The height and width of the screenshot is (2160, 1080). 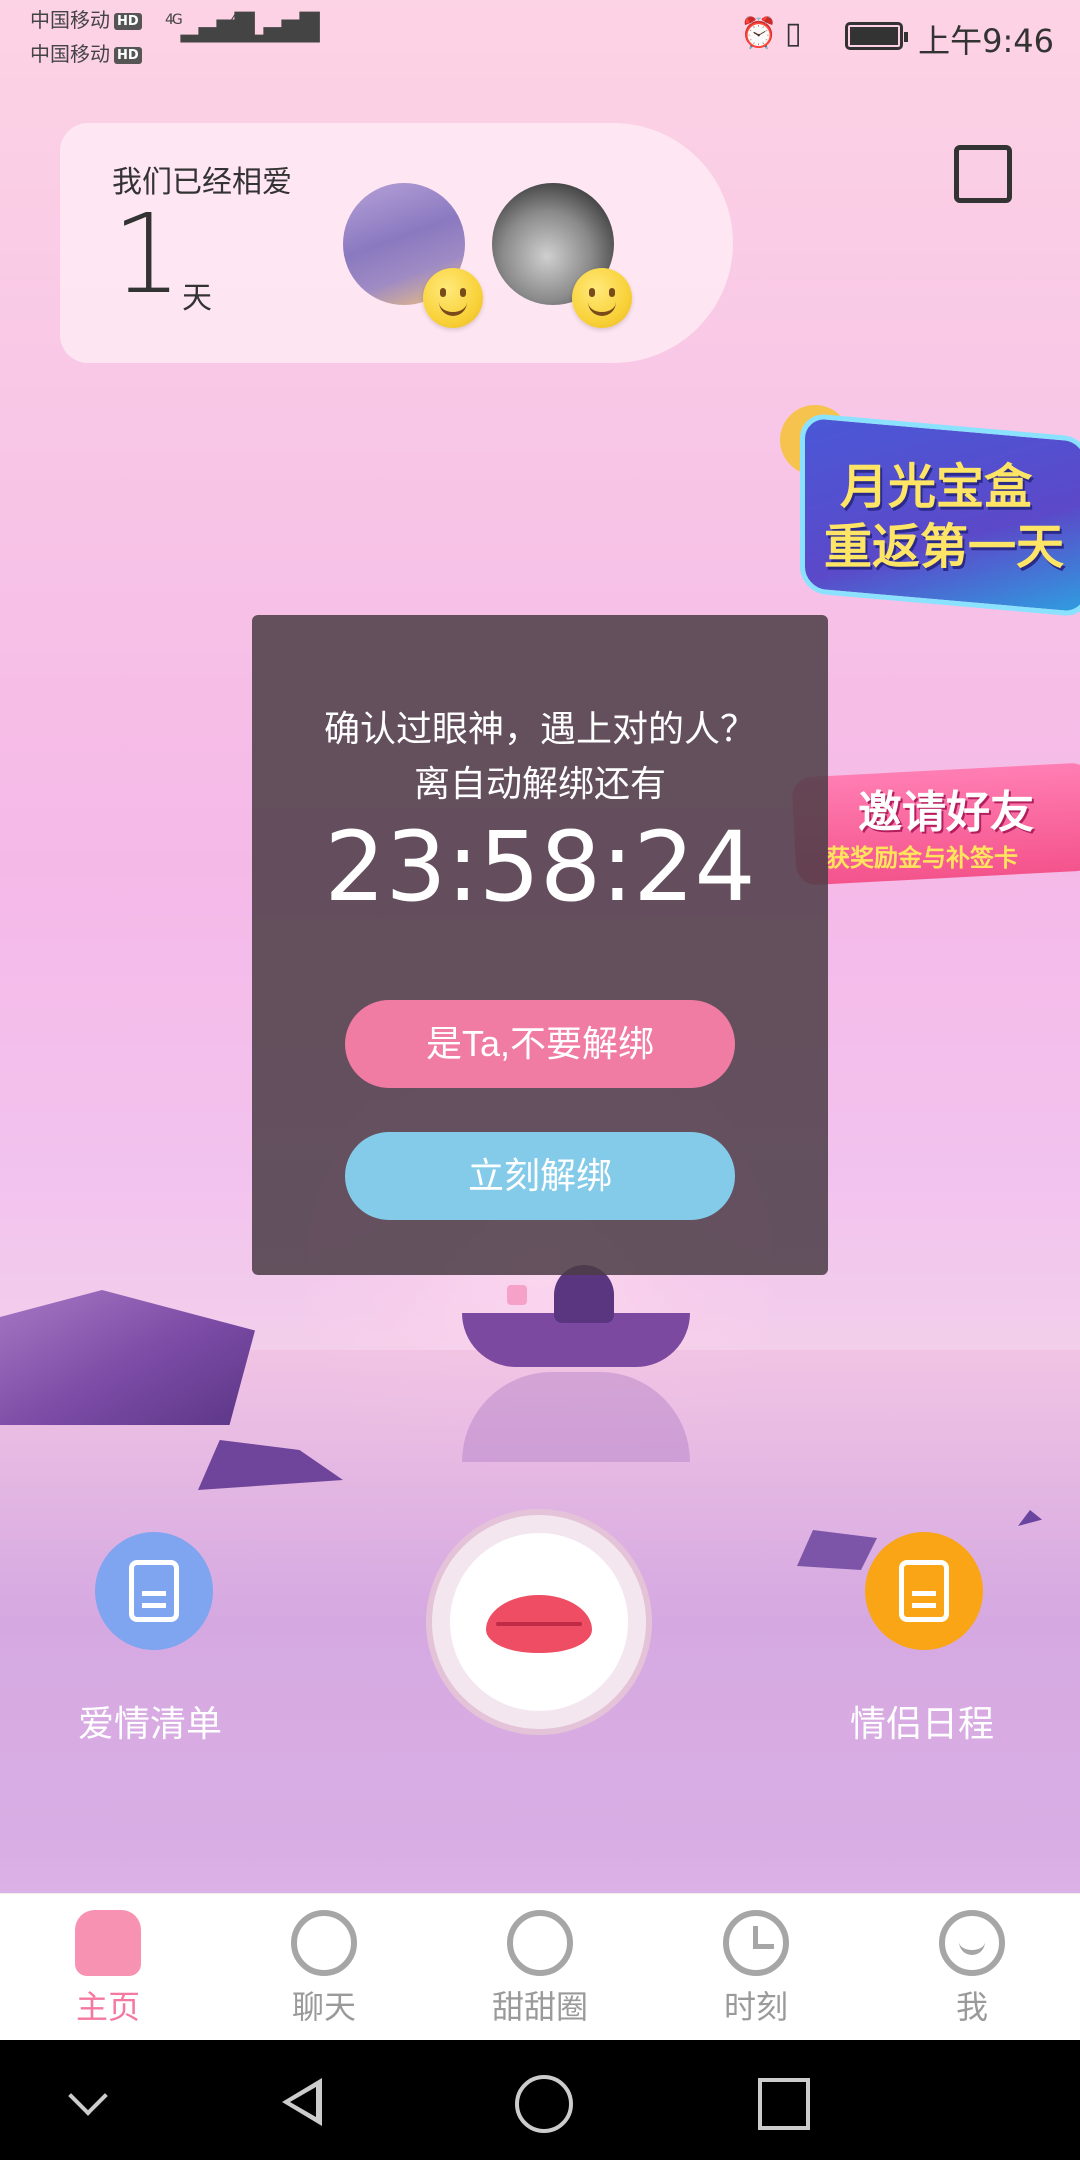 I want to click on home-circle-icon, so click(x=540, y=2100).